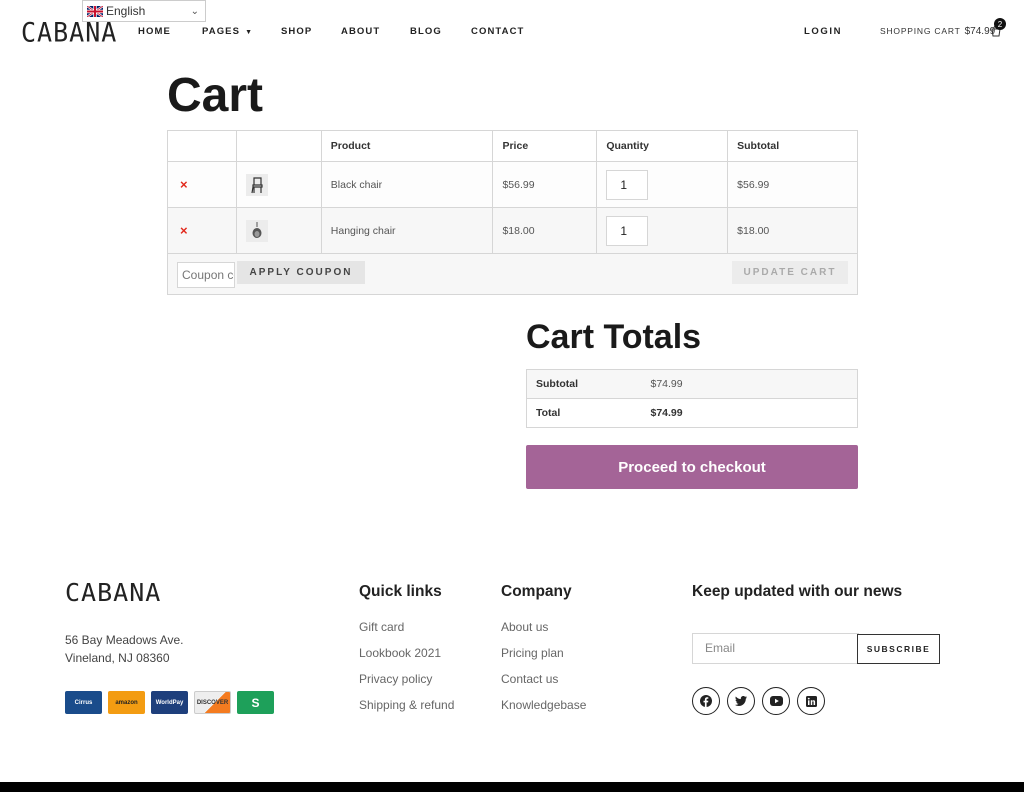 This screenshot has width=1024, height=792. What do you see at coordinates (212, 702) in the screenshot?
I see `discover-icon: DISCOVER` at bounding box center [212, 702].